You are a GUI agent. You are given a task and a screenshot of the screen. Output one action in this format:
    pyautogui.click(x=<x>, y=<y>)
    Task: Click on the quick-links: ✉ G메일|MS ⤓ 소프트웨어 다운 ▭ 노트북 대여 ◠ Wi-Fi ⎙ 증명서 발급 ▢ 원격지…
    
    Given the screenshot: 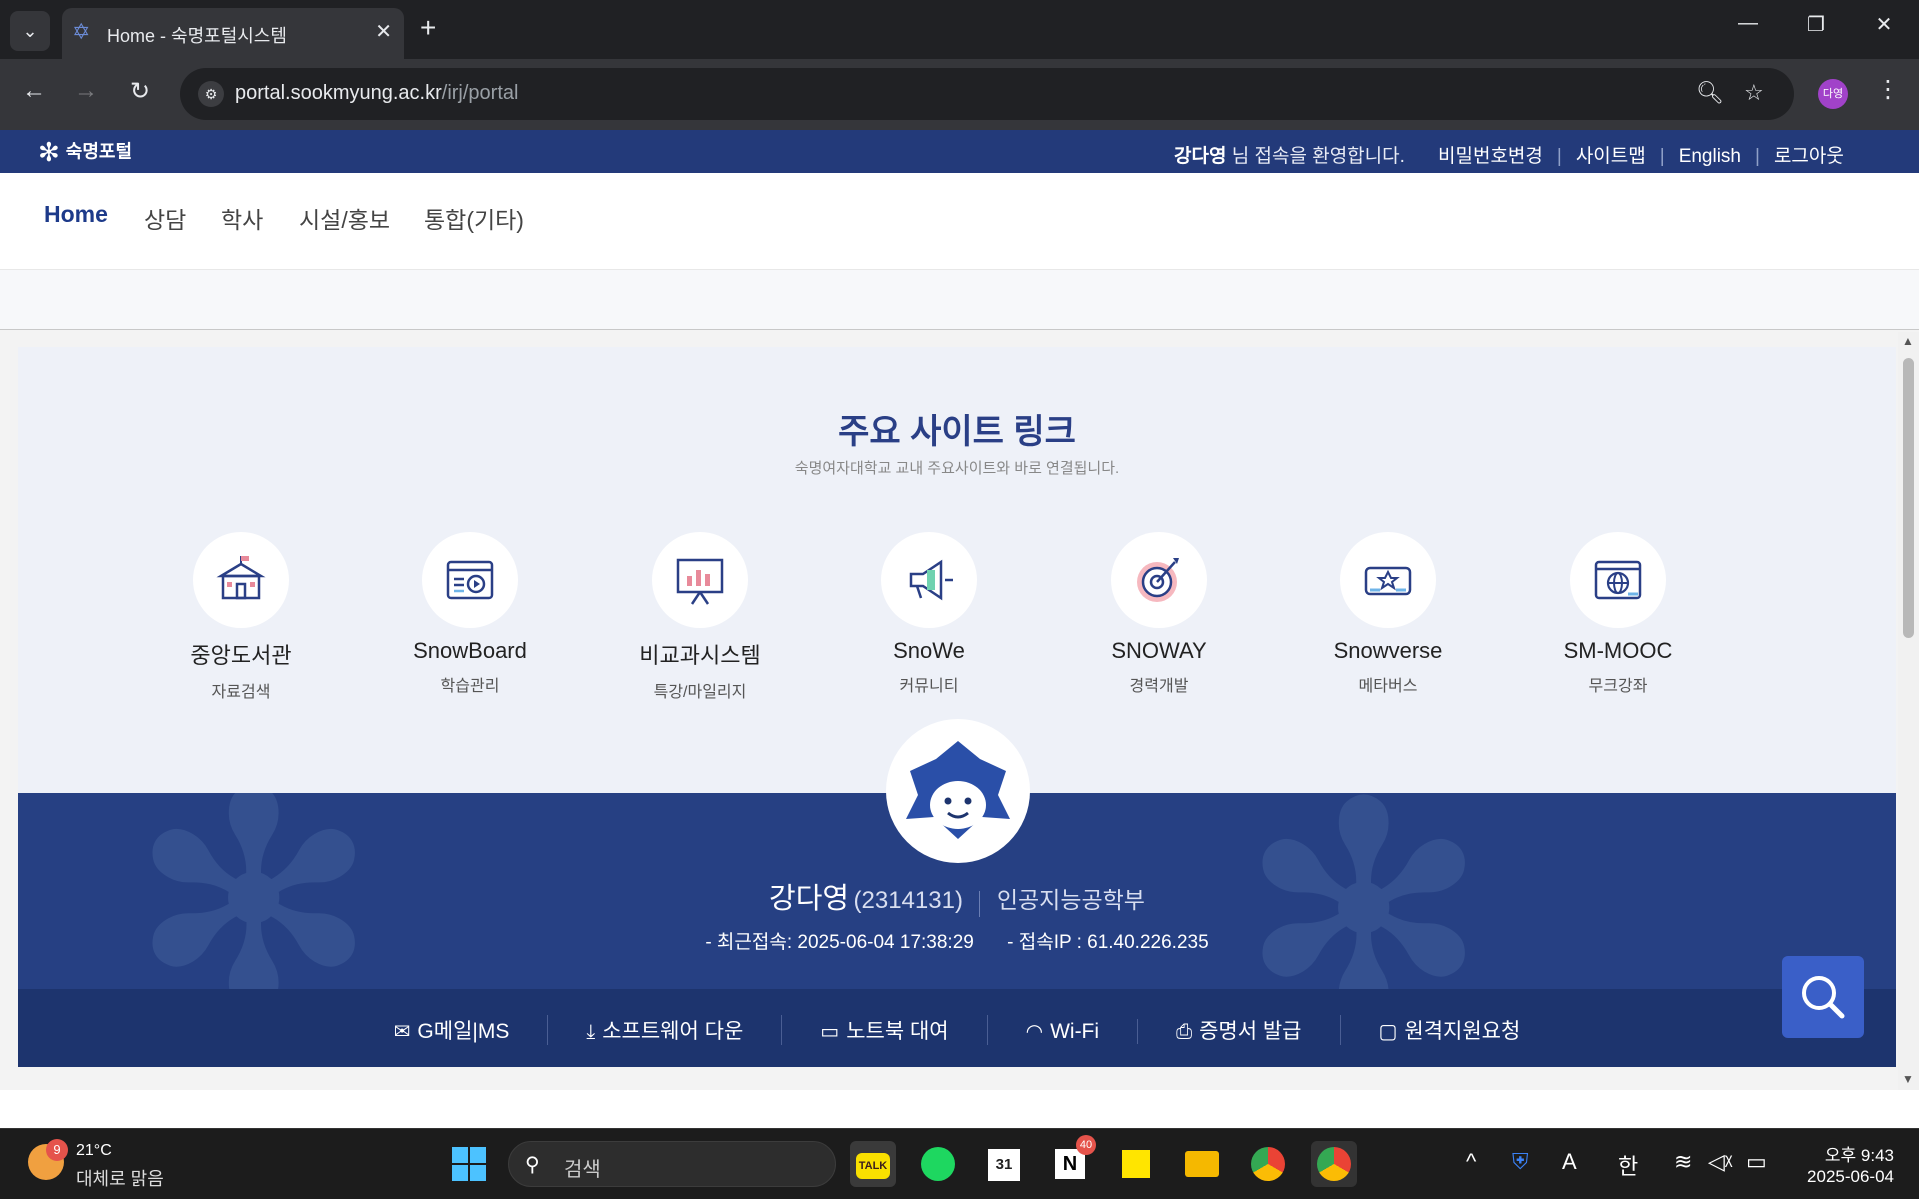 What is the action you would take?
    pyautogui.click(x=957, y=1030)
    